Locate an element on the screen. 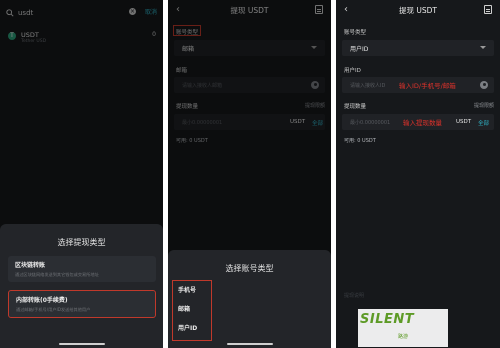 This screenshot has height=348, width=500. amount-placeholder: 最小0.00000001 is located at coordinates (370, 123).